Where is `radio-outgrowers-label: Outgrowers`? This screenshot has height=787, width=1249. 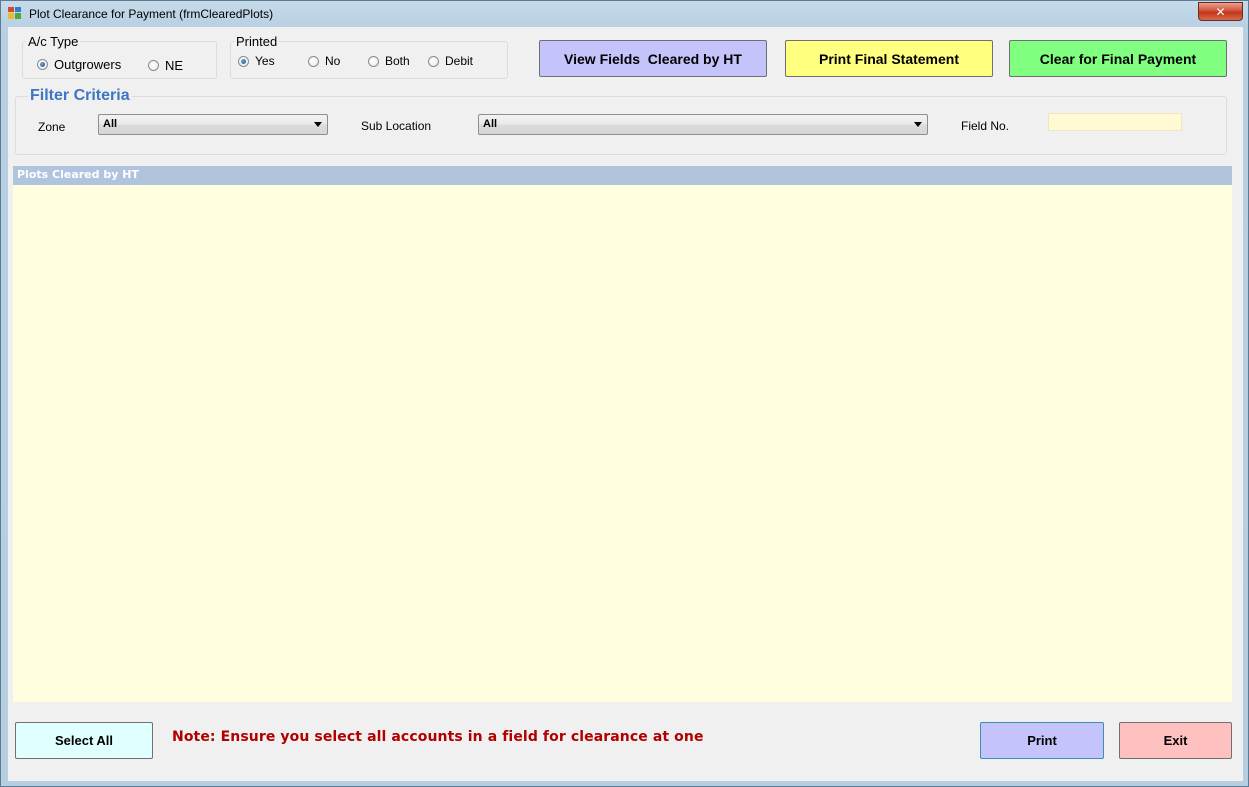
radio-outgrowers-label: Outgrowers is located at coordinates (88, 64).